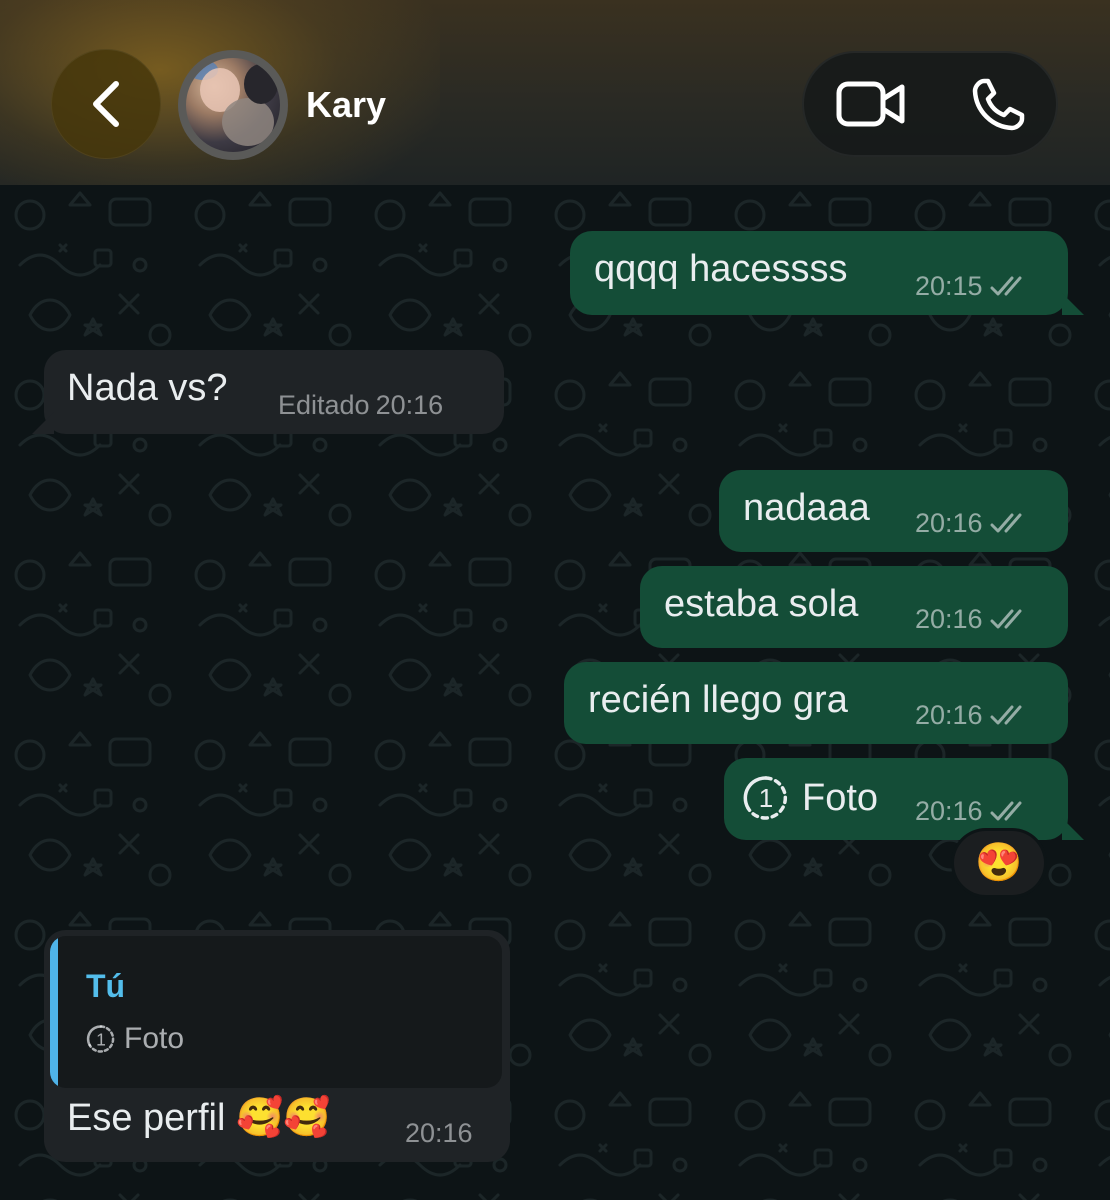 Image resolution: width=1110 pixels, height=1200 pixels. I want to click on avatar-photo, so click(233, 105).